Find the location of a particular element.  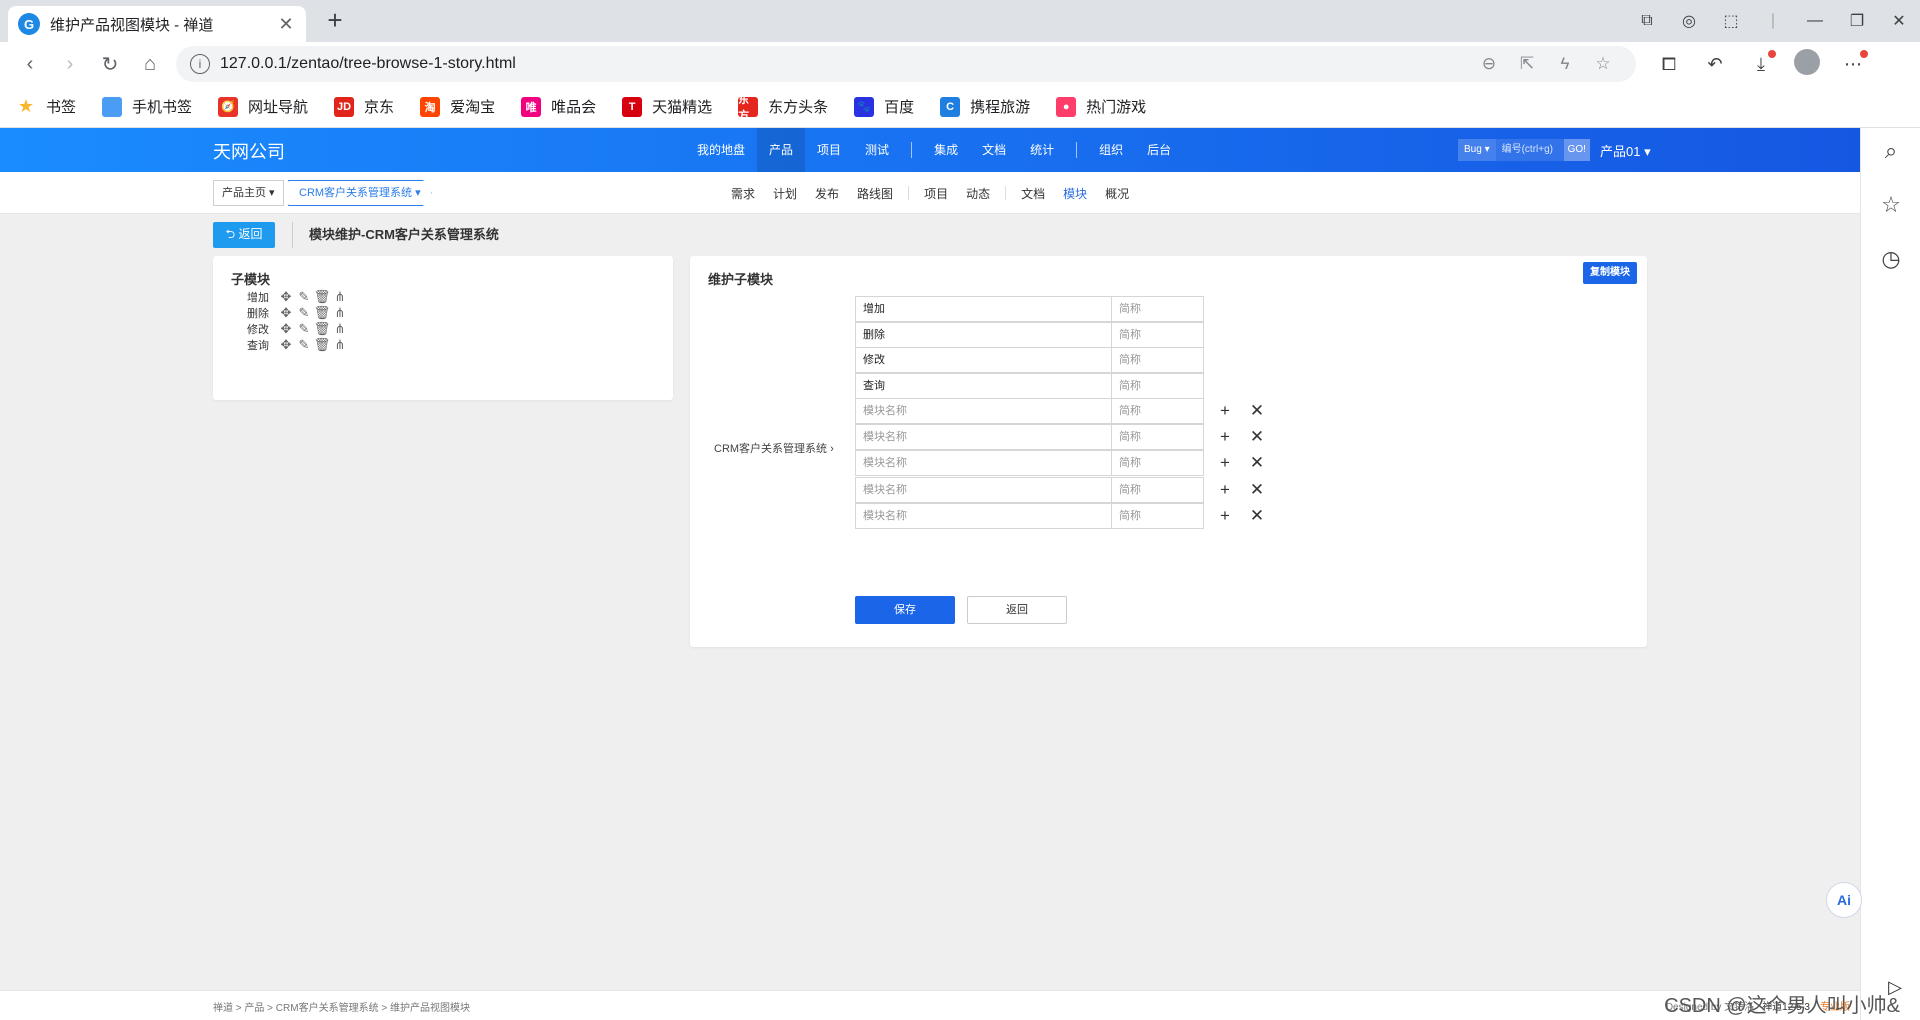

product-tab: 需求 is located at coordinates (743, 193).